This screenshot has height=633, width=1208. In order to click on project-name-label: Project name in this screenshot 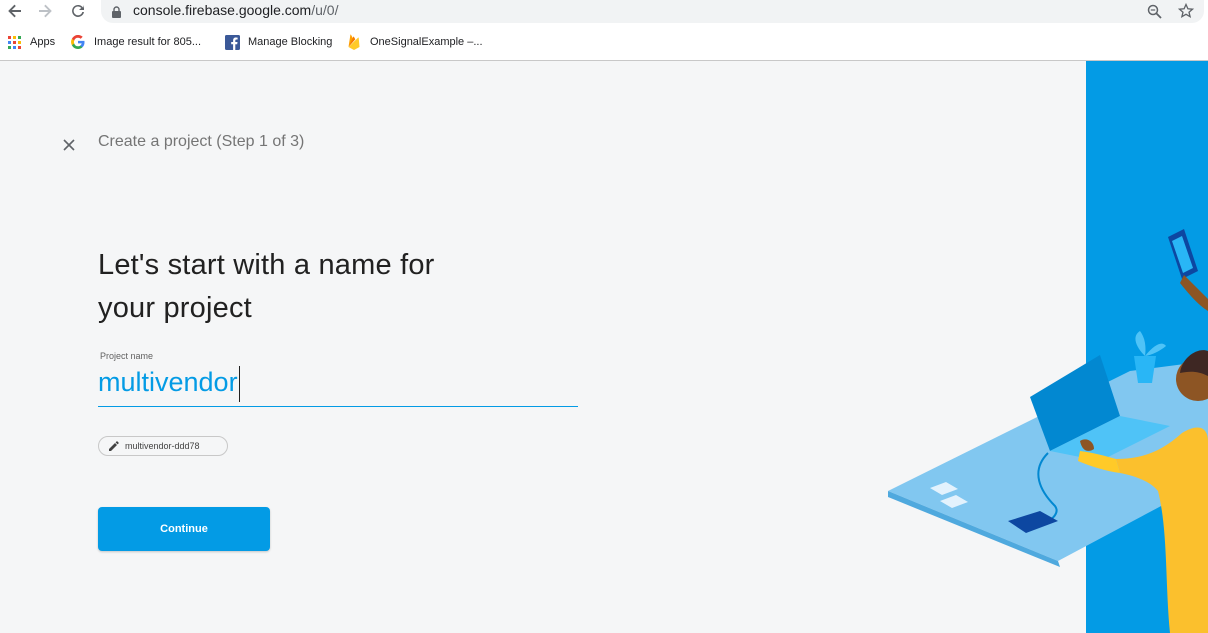, I will do `click(127, 356)`.